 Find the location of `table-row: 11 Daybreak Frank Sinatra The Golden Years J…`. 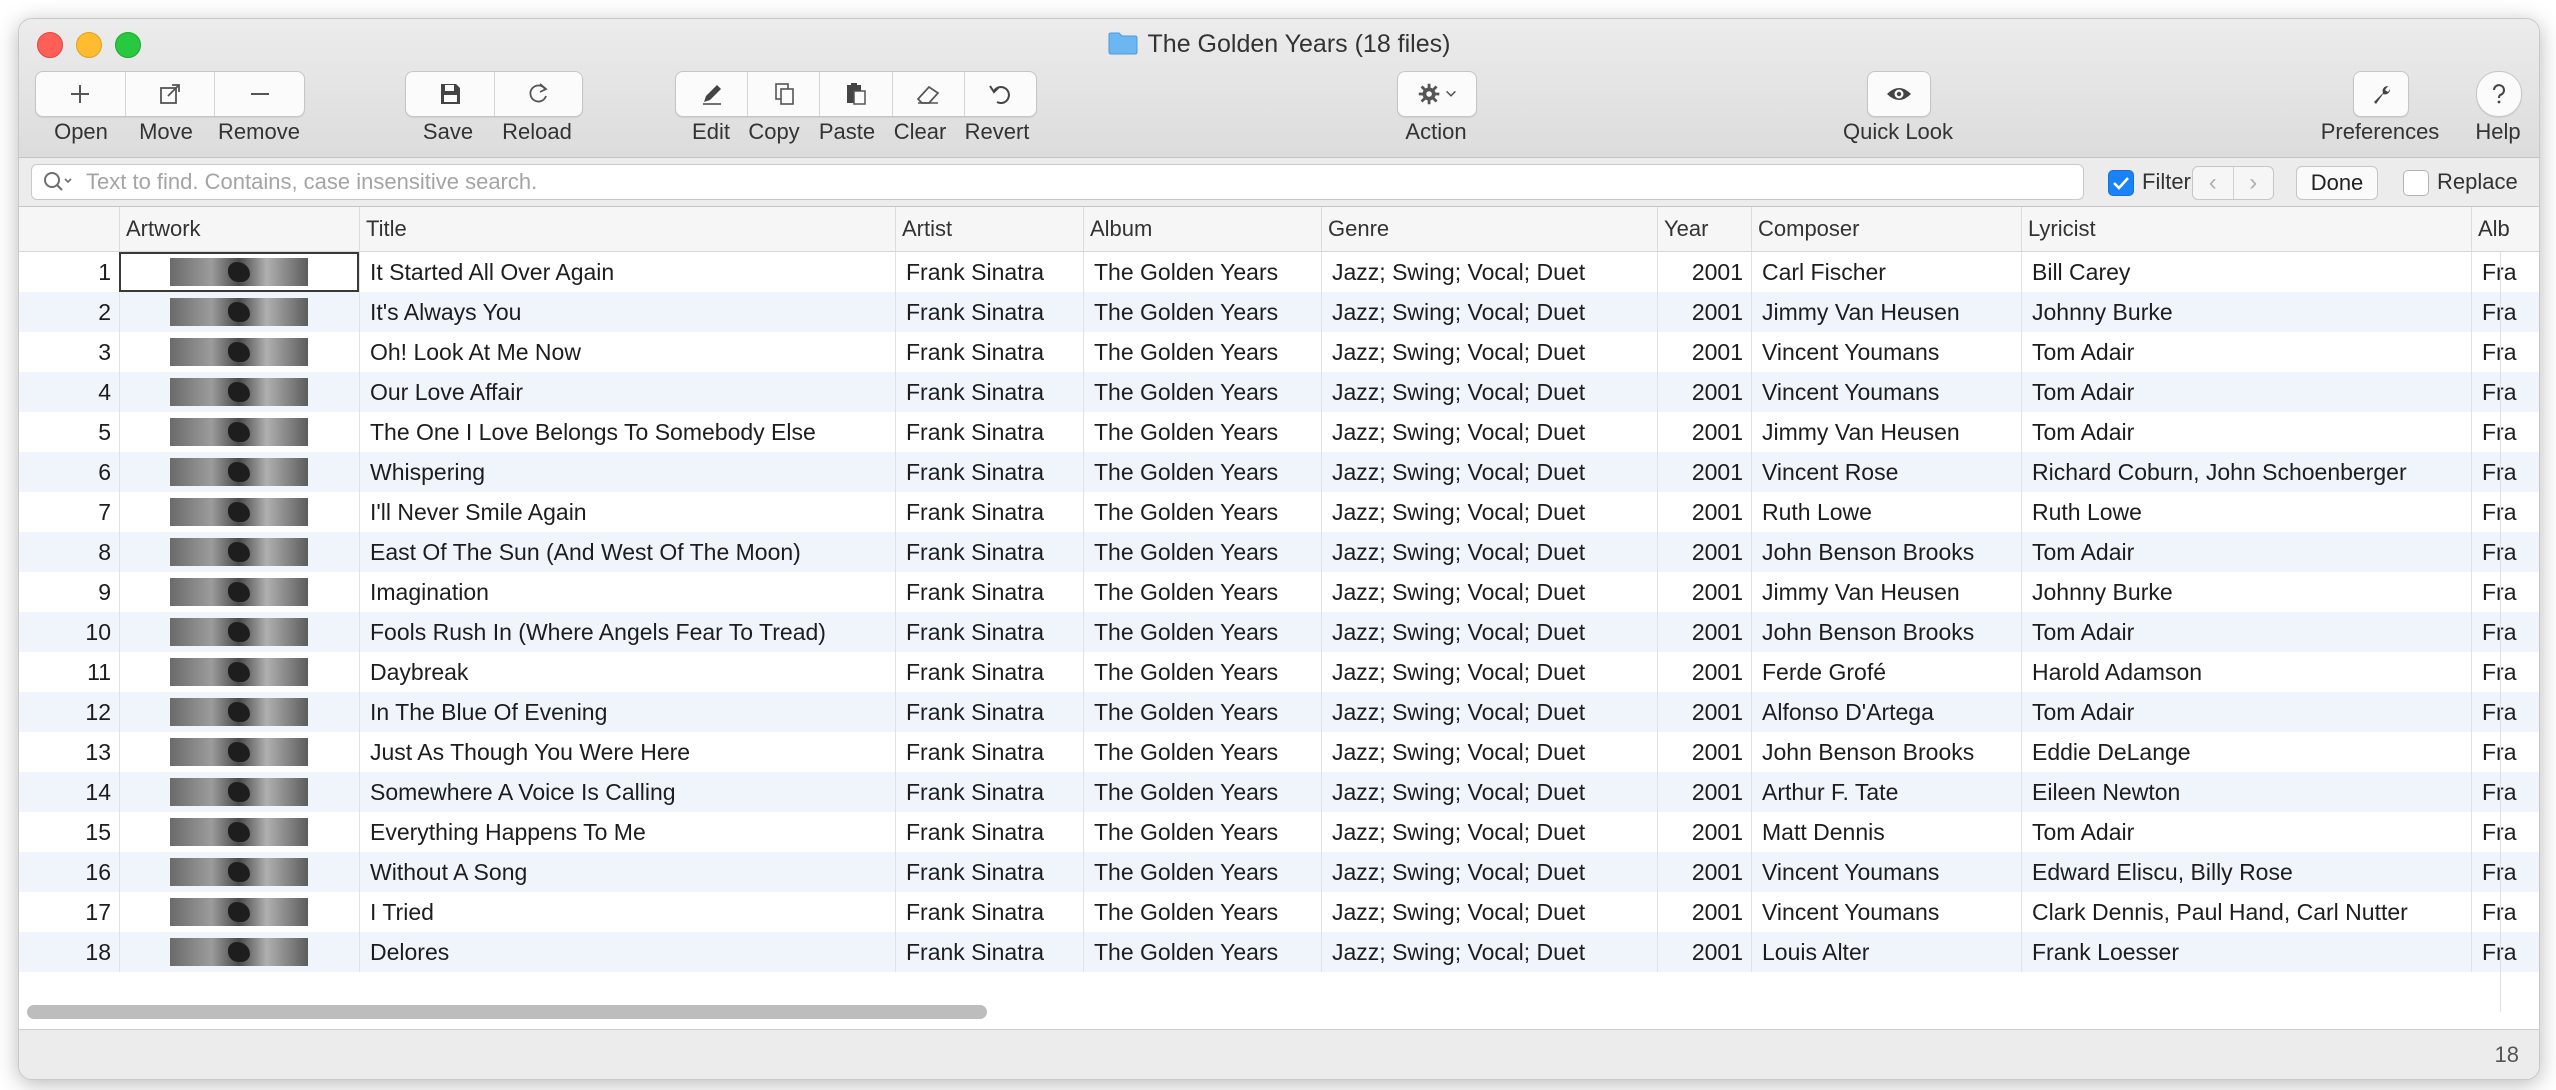

table-row: 11 Daybreak Frank Sinatra The Golden Years J… is located at coordinates (1279, 672).